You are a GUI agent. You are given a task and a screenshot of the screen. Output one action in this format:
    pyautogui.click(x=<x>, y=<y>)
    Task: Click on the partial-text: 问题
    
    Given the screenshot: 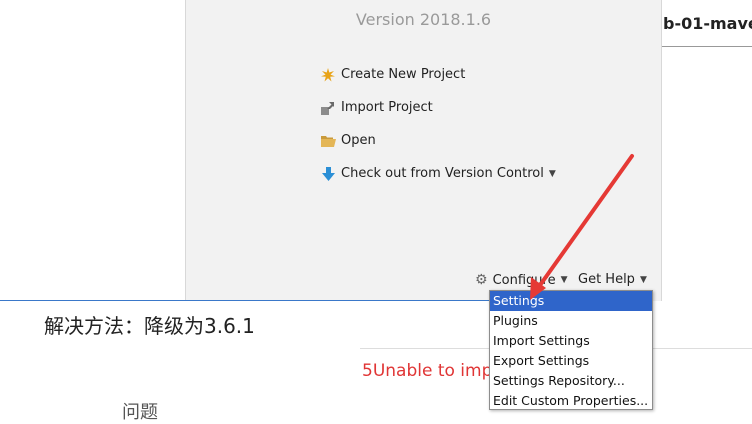 What is the action you would take?
    pyautogui.click(x=140, y=412)
    